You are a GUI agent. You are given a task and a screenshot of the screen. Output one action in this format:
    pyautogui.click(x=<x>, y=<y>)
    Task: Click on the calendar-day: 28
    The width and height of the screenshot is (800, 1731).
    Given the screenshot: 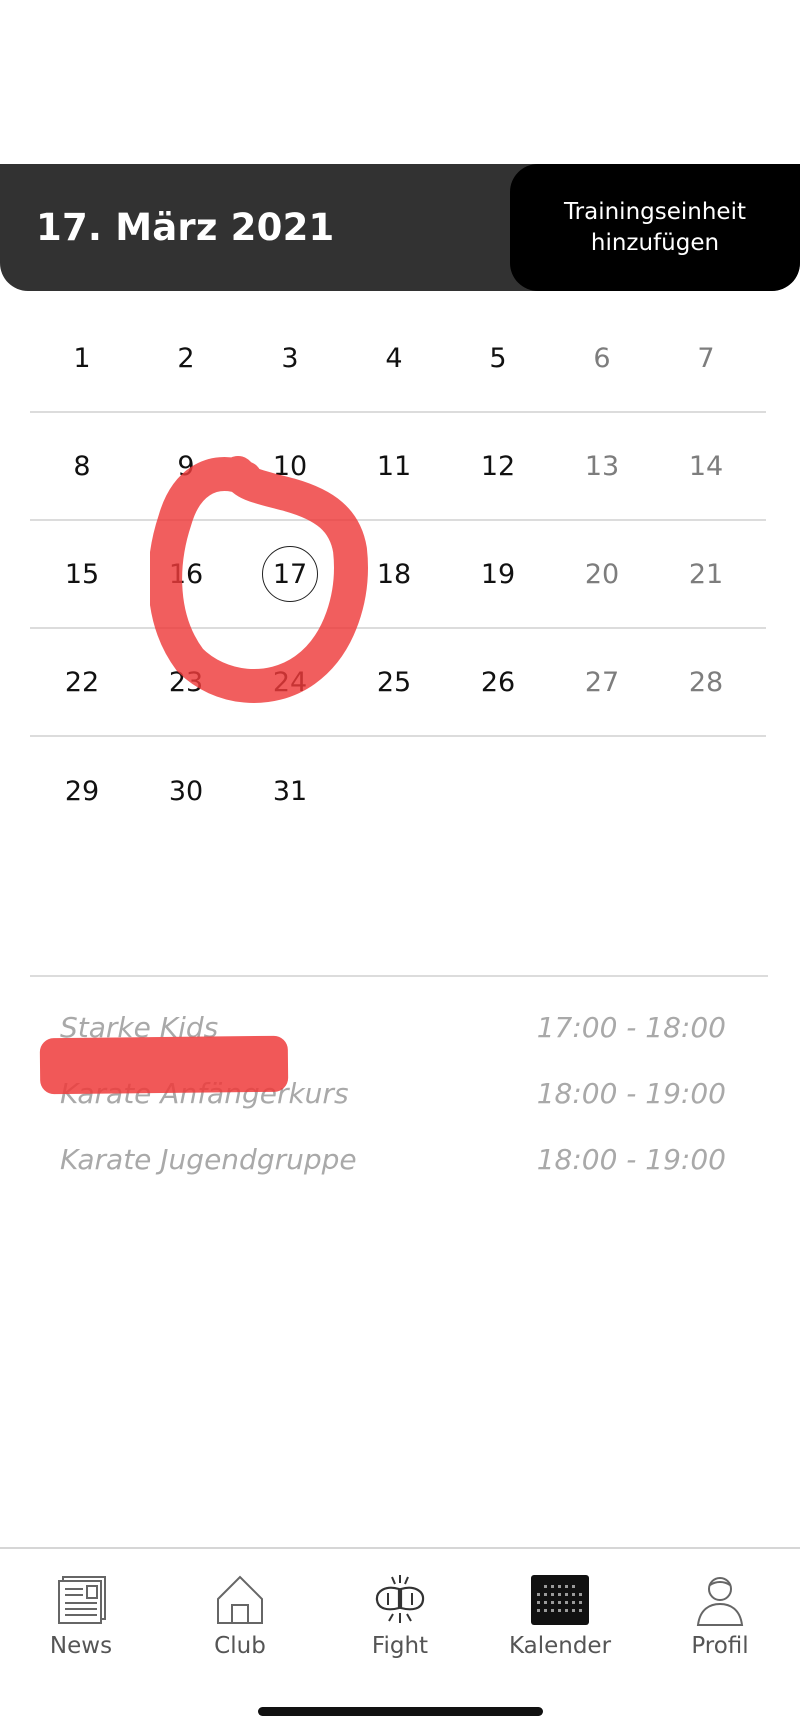 What is the action you would take?
    pyautogui.click(x=706, y=682)
    